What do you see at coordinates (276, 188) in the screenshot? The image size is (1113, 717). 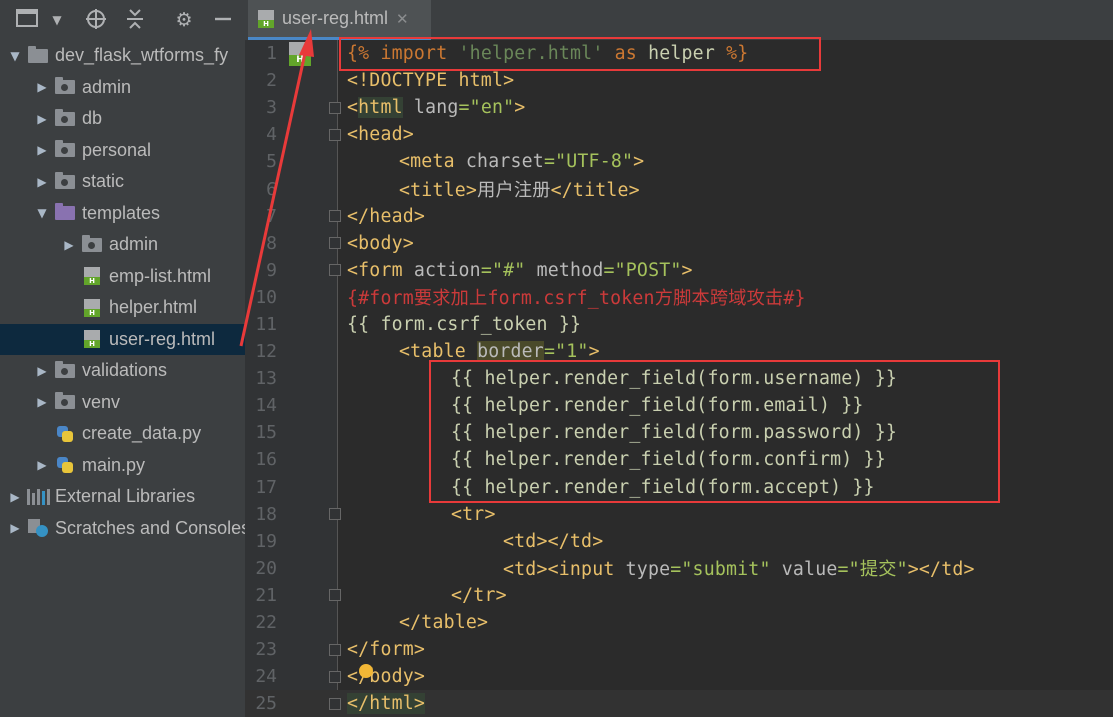 I see `annotation-arrow` at bounding box center [276, 188].